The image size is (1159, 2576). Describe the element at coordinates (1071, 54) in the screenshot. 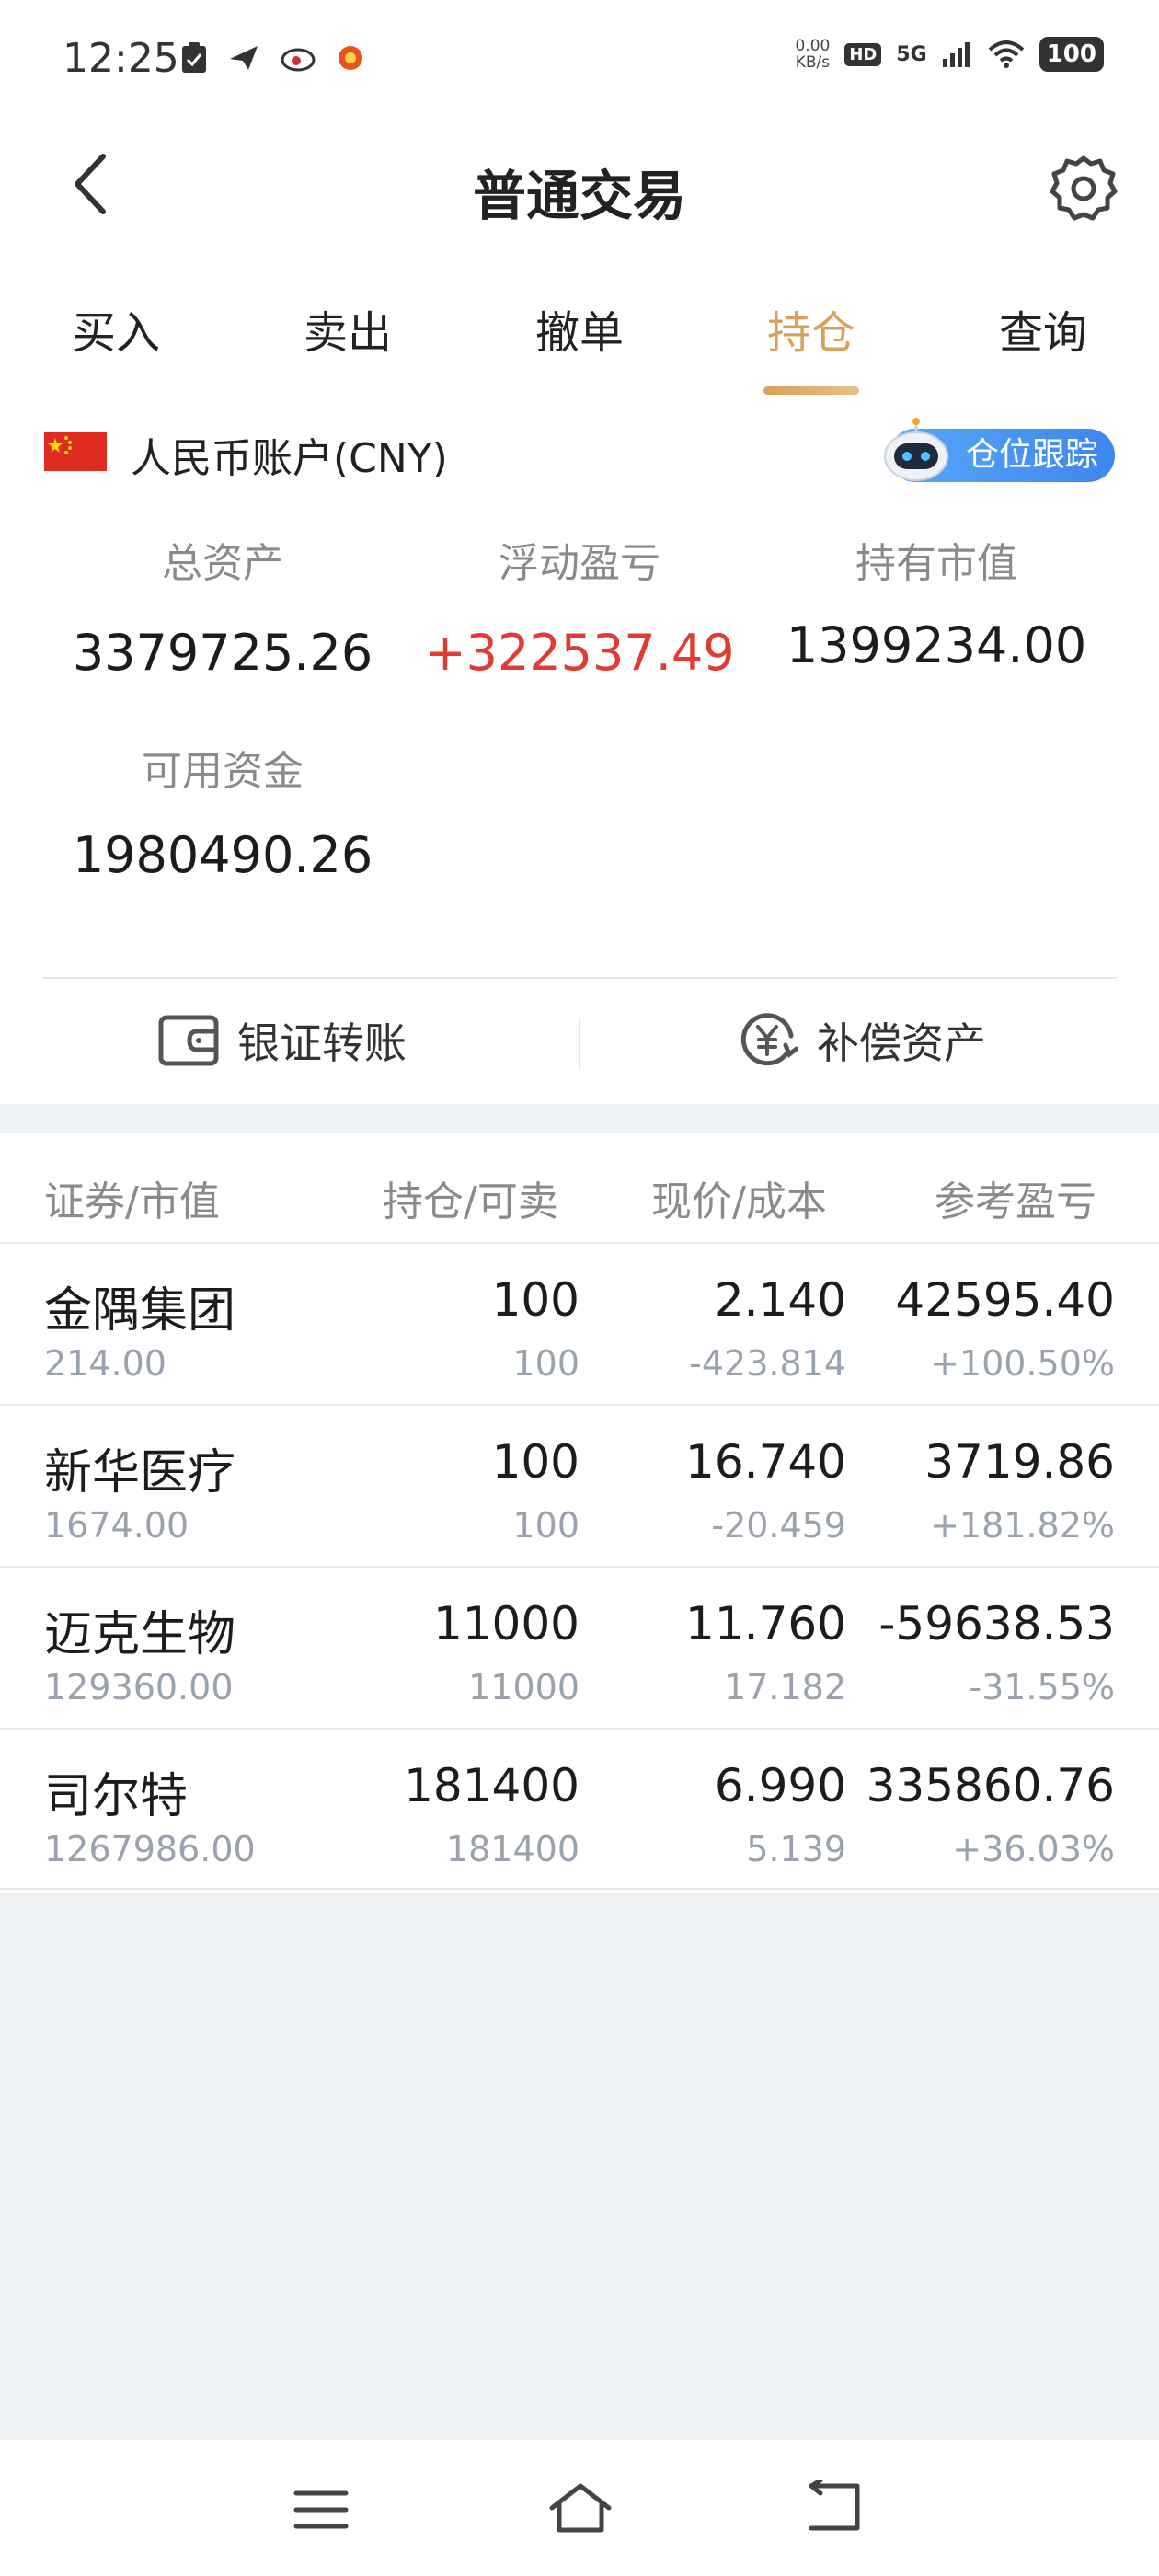

I see `battery-icon: 100` at that location.